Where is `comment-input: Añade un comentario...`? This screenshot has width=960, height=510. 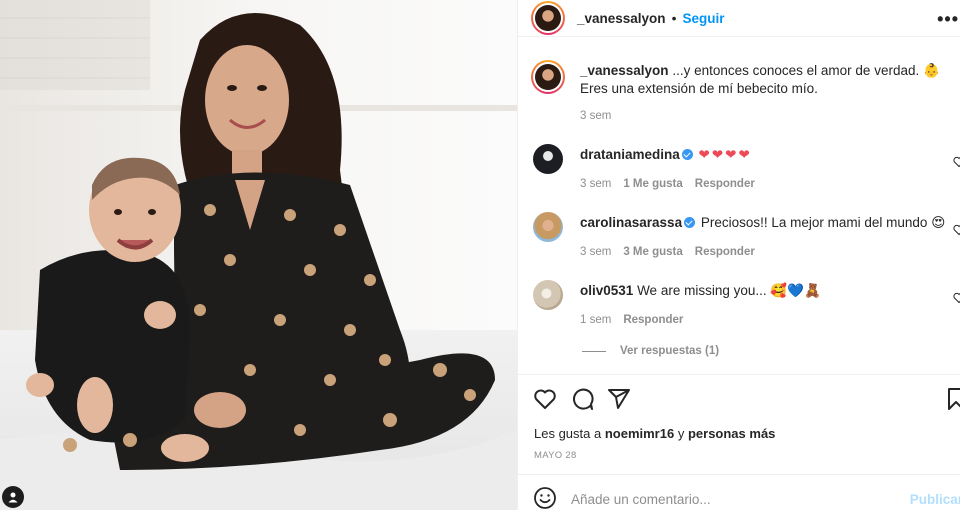
comment-input: Añade un comentario... is located at coordinates (641, 499).